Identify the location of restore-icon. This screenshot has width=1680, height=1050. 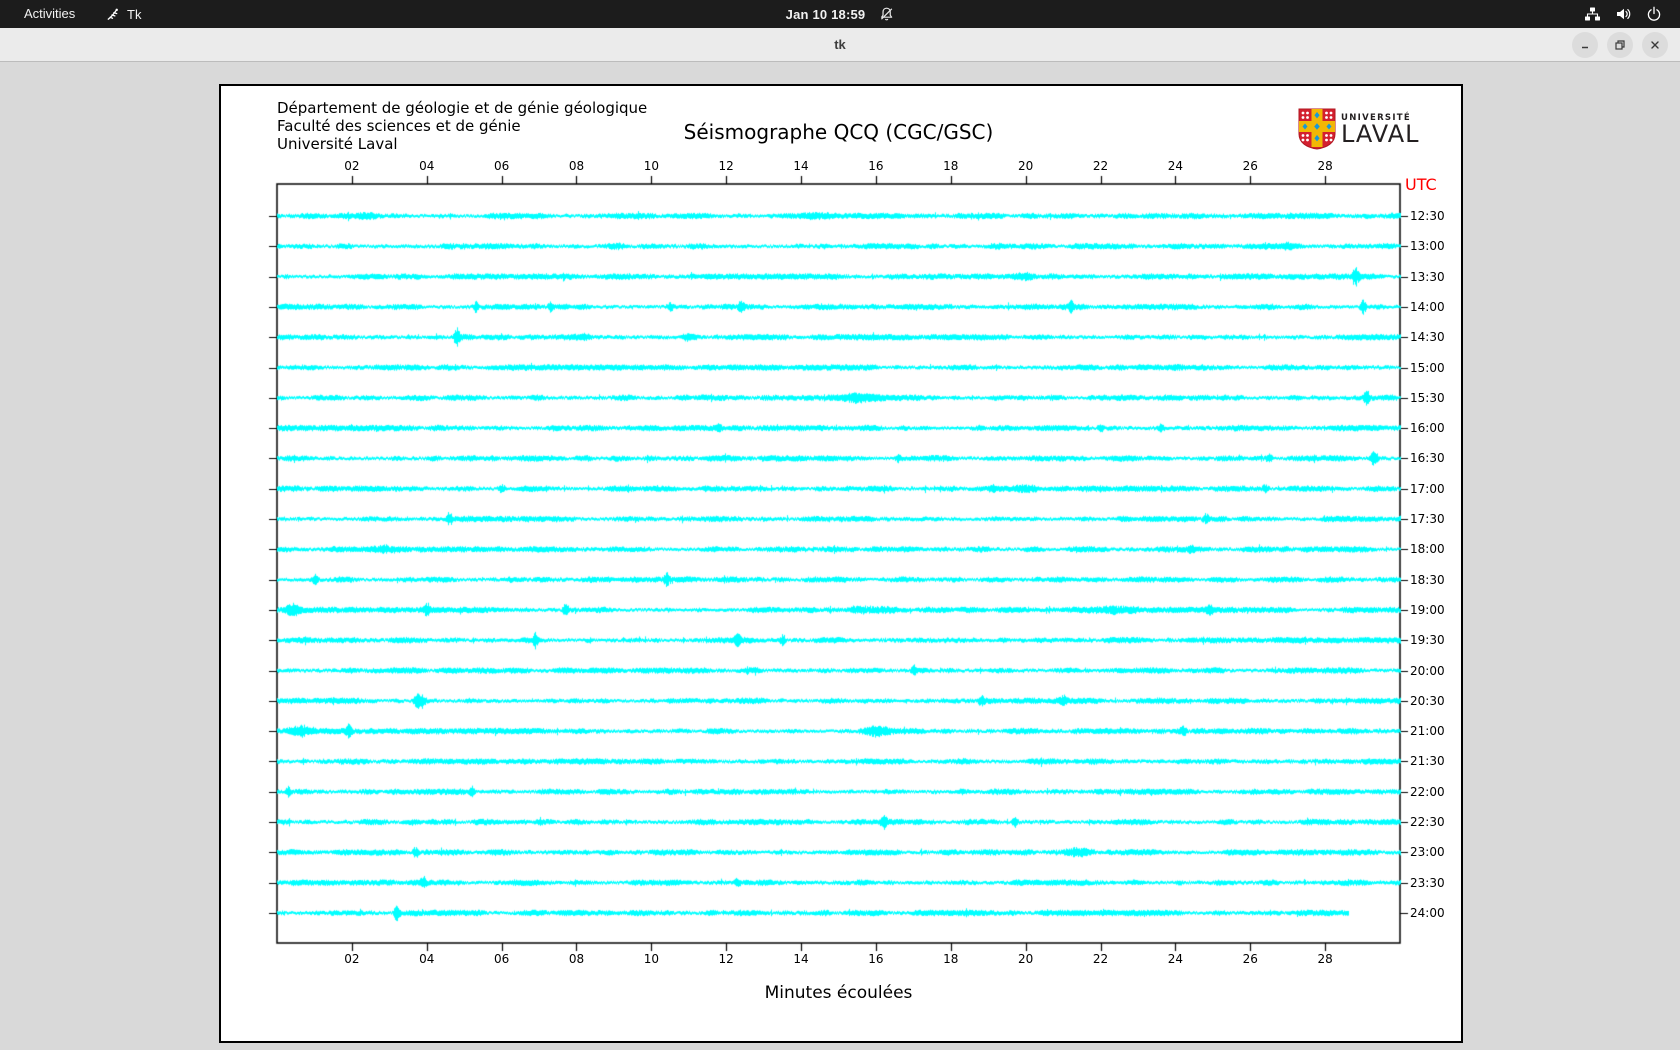
(1620, 45).